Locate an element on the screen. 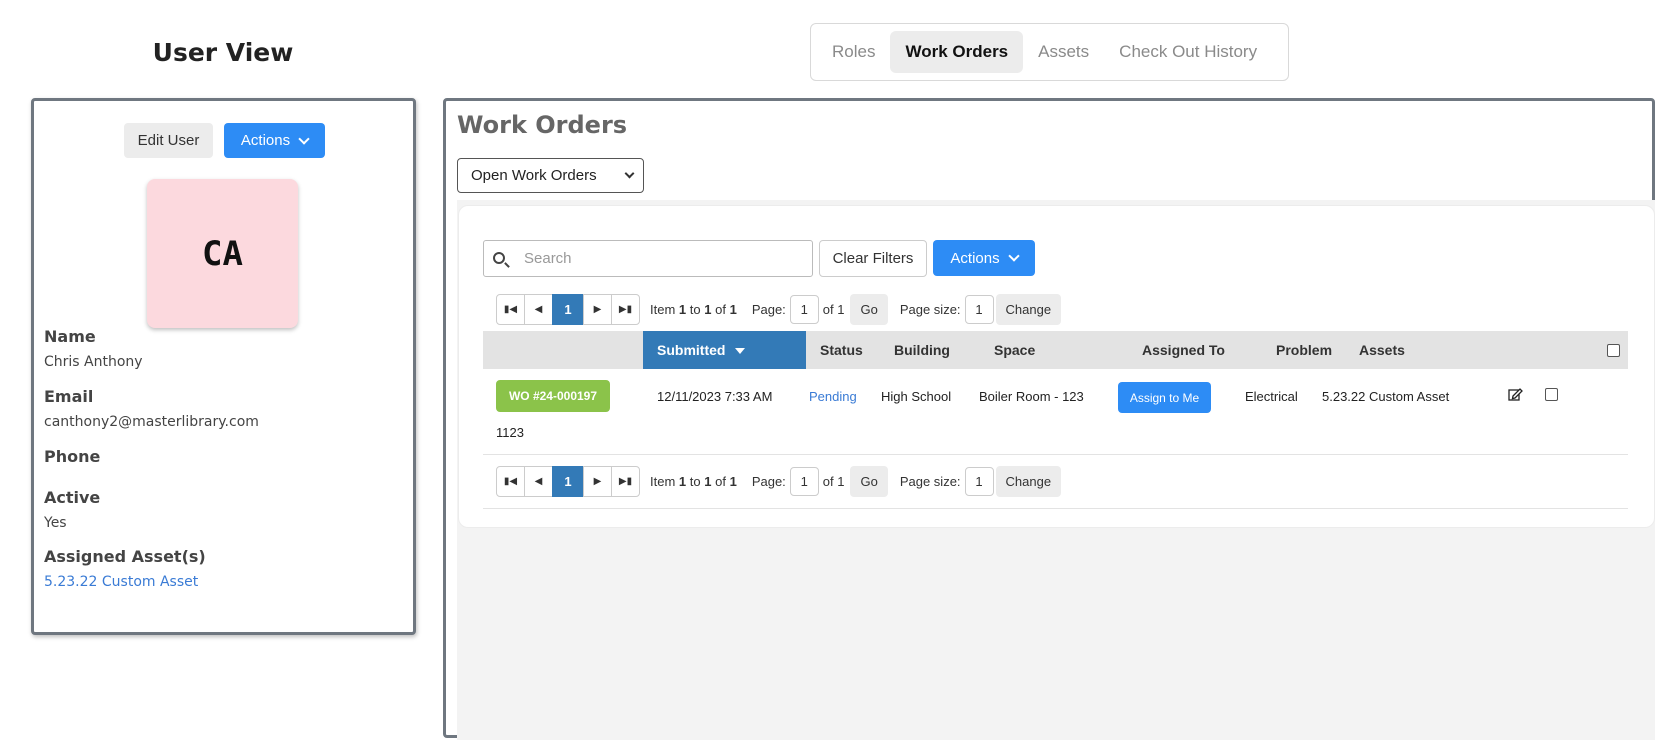 This screenshot has width=1674, height=740. column-building: Building is located at coordinates (922, 350).